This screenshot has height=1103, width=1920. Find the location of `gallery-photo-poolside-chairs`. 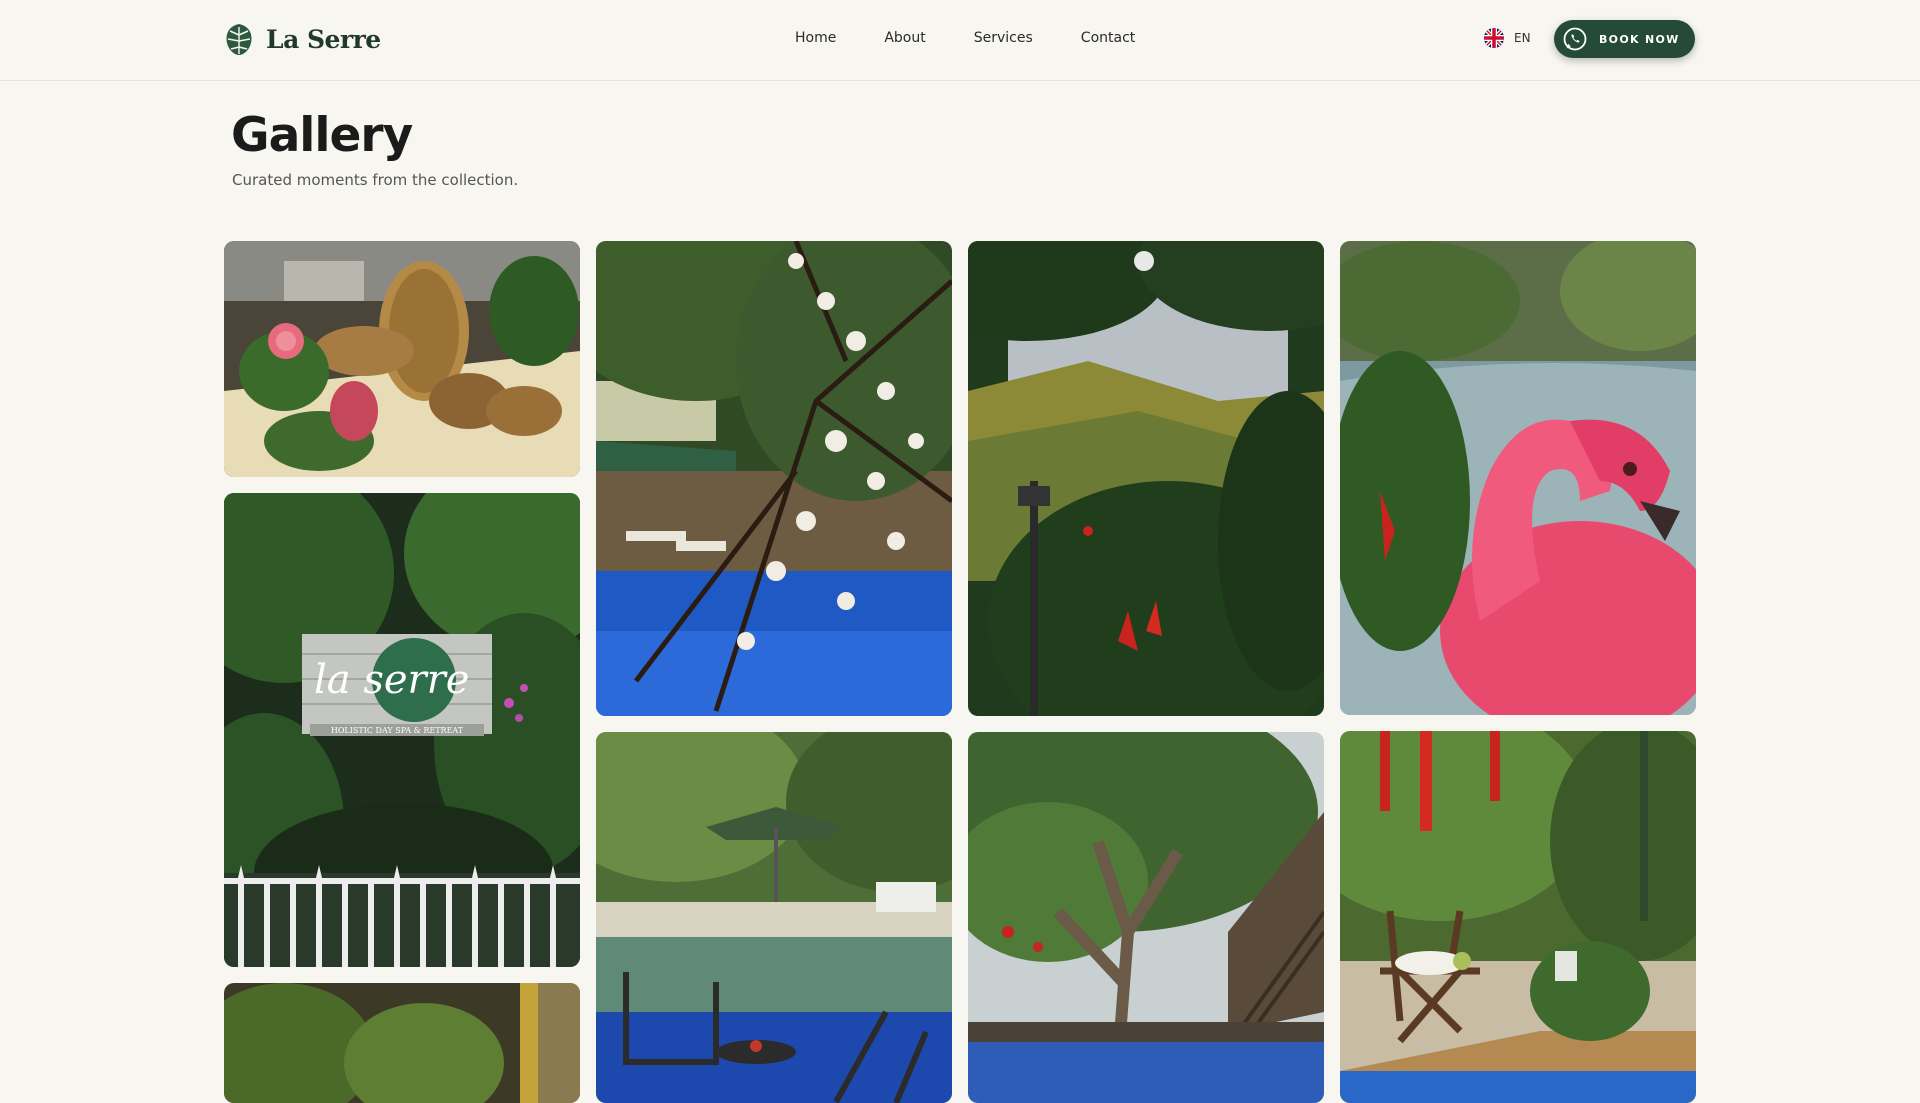

gallery-photo-poolside-chairs is located at coordinates (774, 917).